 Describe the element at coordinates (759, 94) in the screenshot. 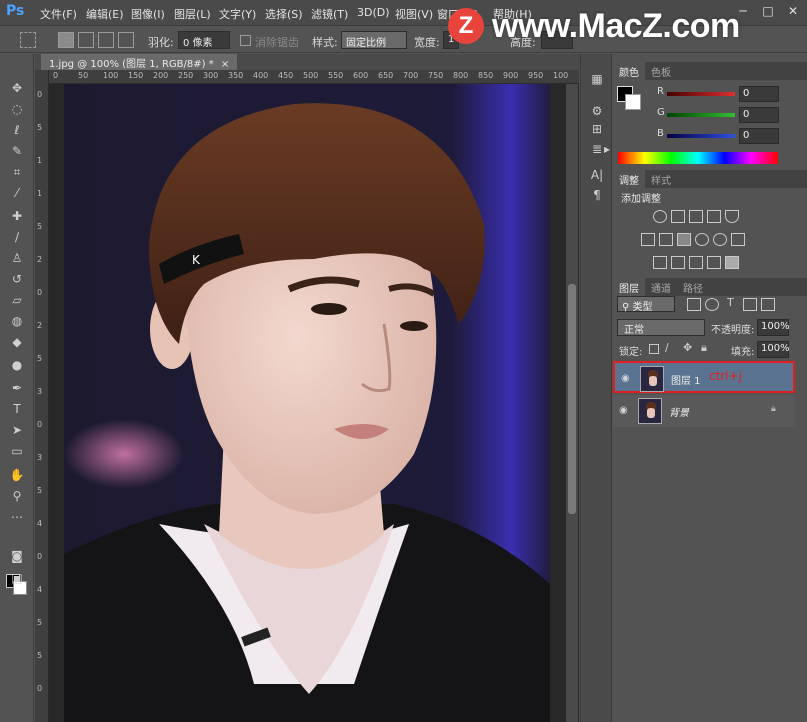

I see `red-value-input: 0` at that location.